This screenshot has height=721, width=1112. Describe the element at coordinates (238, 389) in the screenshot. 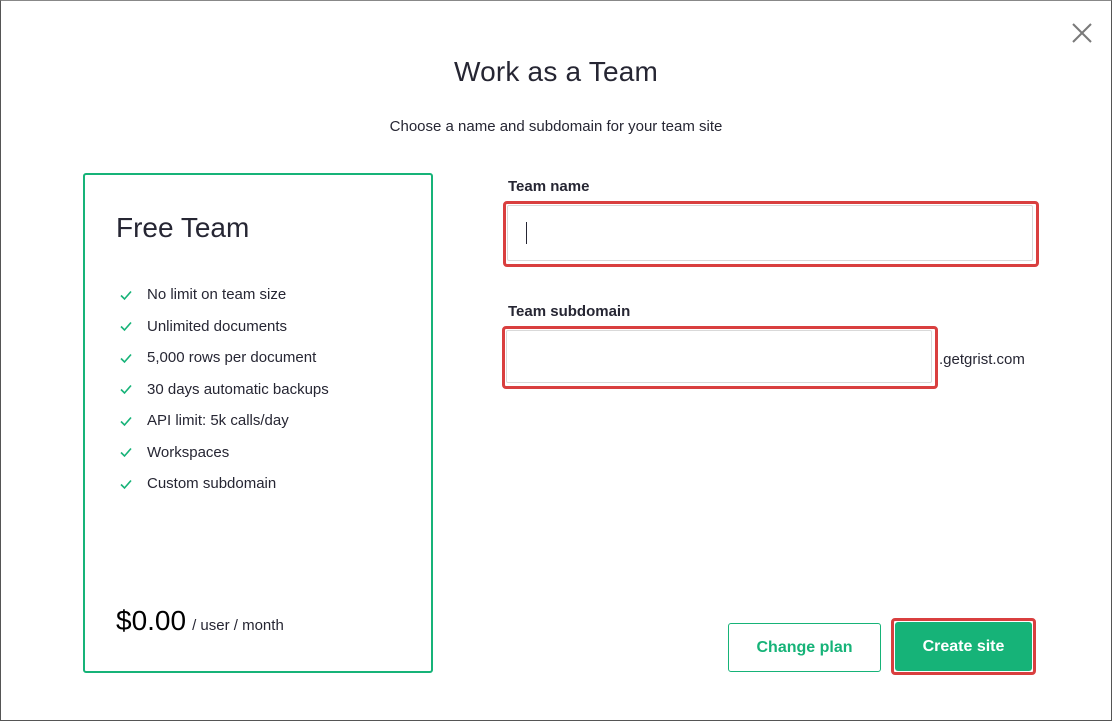

I see `plan-feature-label: 30 days automatic backups` at that location.